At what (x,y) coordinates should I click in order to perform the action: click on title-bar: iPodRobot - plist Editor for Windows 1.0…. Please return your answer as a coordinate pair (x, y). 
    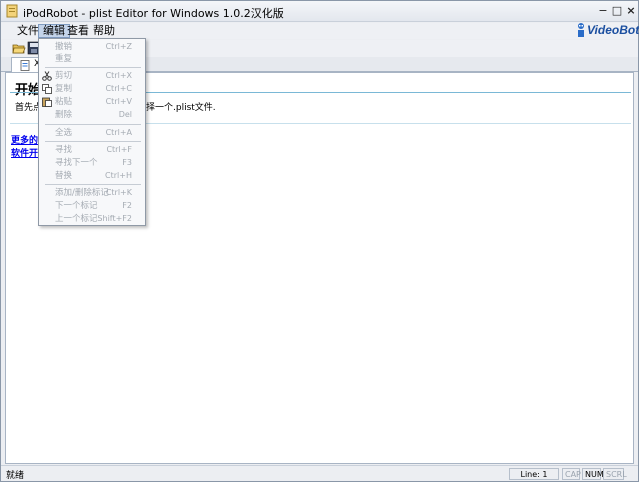
    Looking at the image, I should click on (319, 11).